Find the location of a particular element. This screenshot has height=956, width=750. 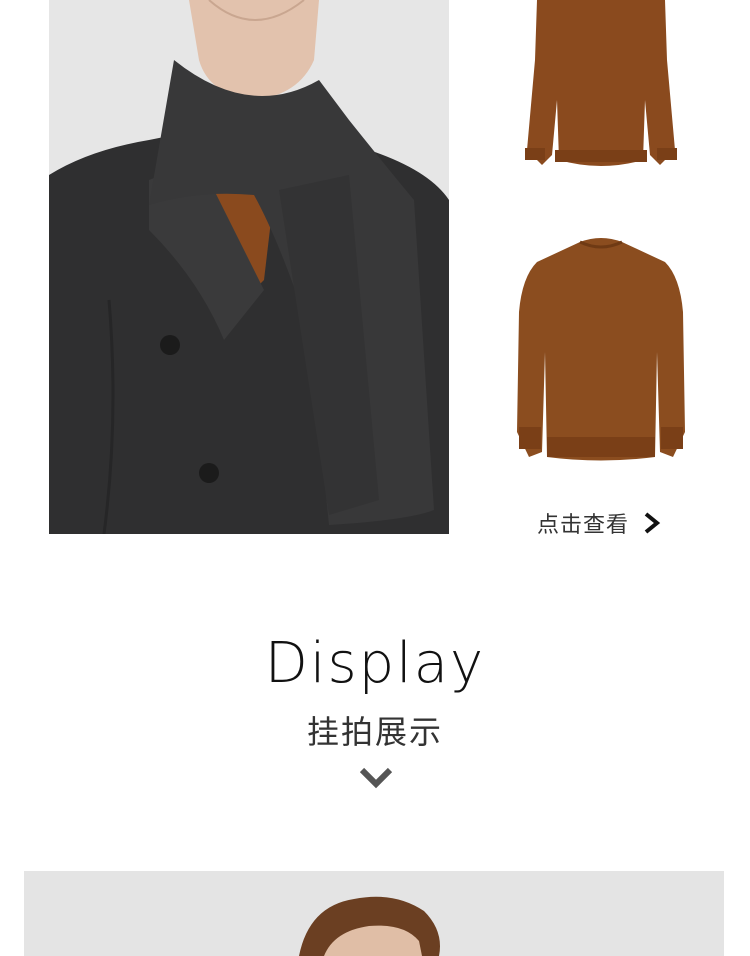

section-title: Display is located at coordinates (375, 663).